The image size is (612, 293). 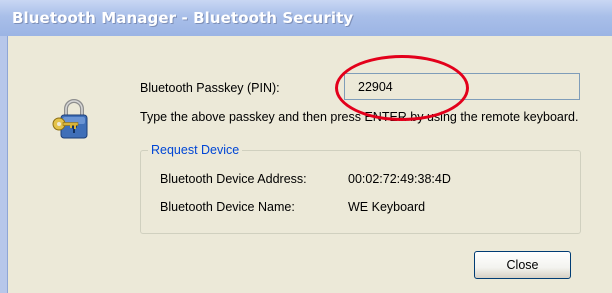 I want to click on device-address-label: Bluetooth Device Address:, so click(x=233, y=179).